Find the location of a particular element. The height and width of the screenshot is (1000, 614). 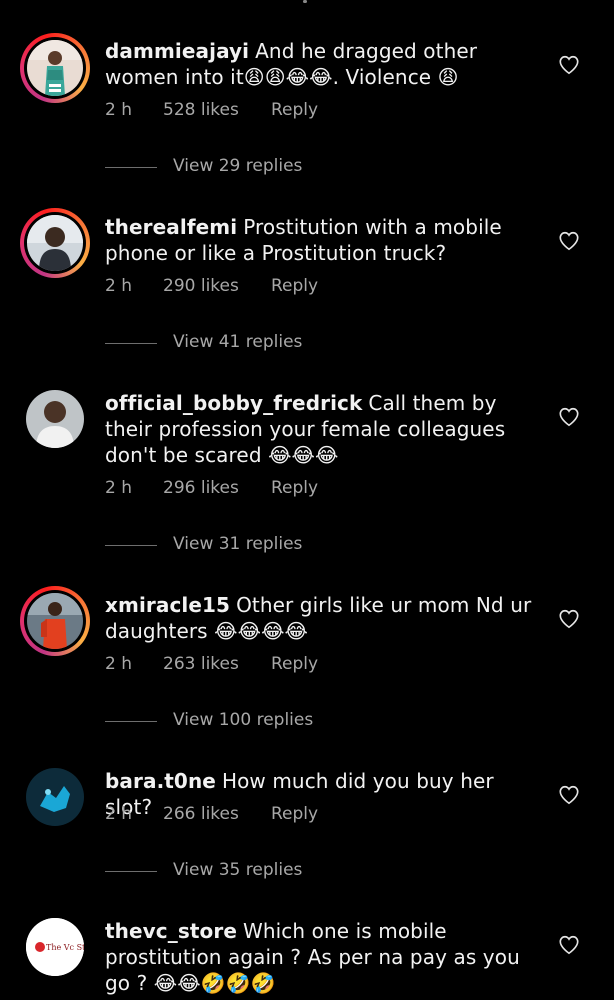

comment-username: thevc_store is located at coordinates (171, 931).